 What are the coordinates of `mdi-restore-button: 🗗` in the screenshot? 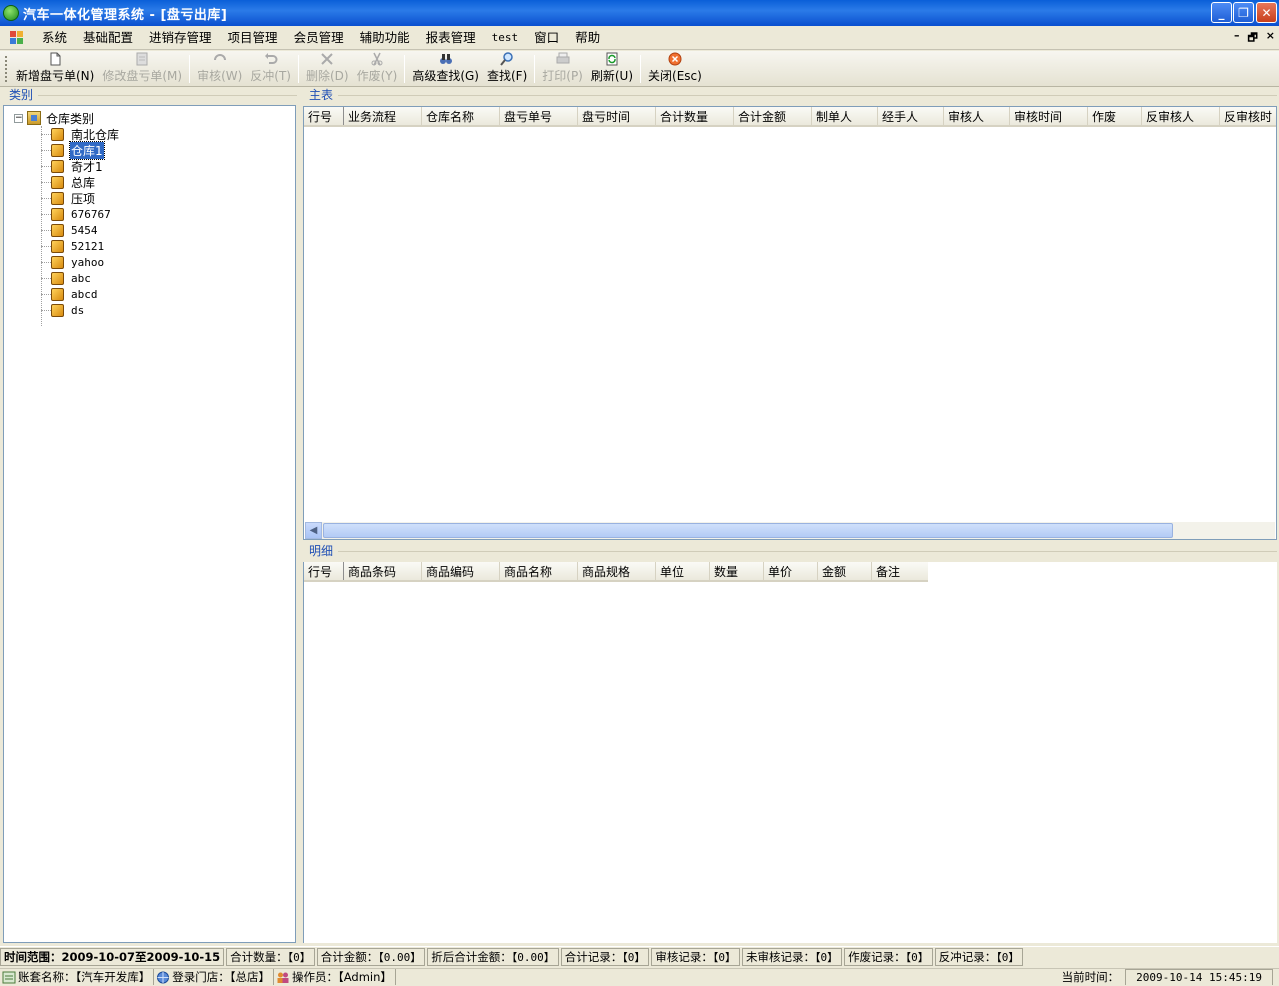 It's located at (1252, 38).